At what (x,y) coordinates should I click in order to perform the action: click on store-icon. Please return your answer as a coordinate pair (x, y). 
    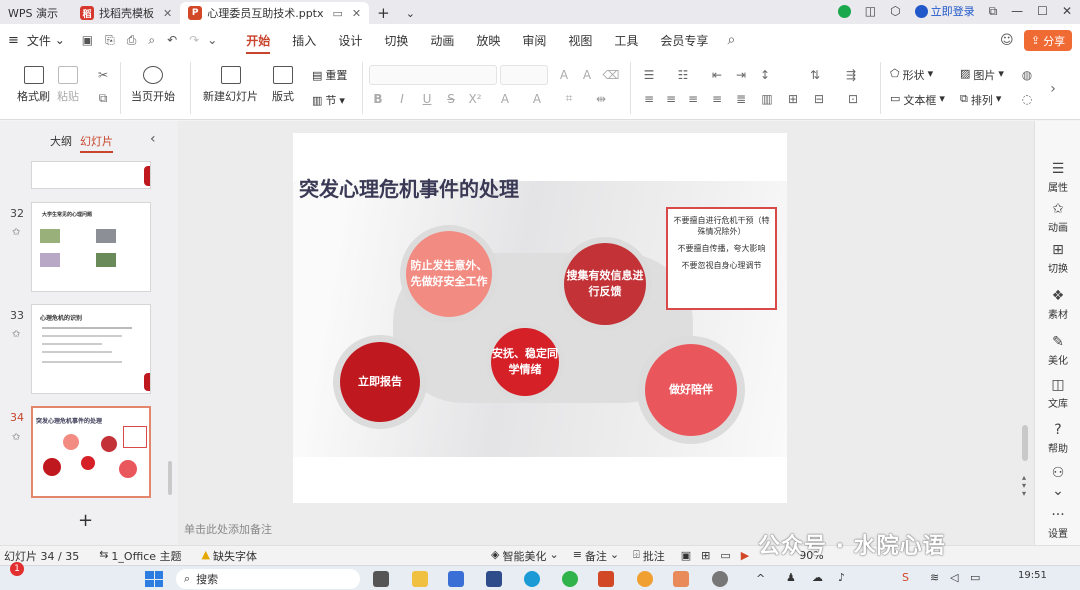
    Looking at the image, I should click on (456, 579).